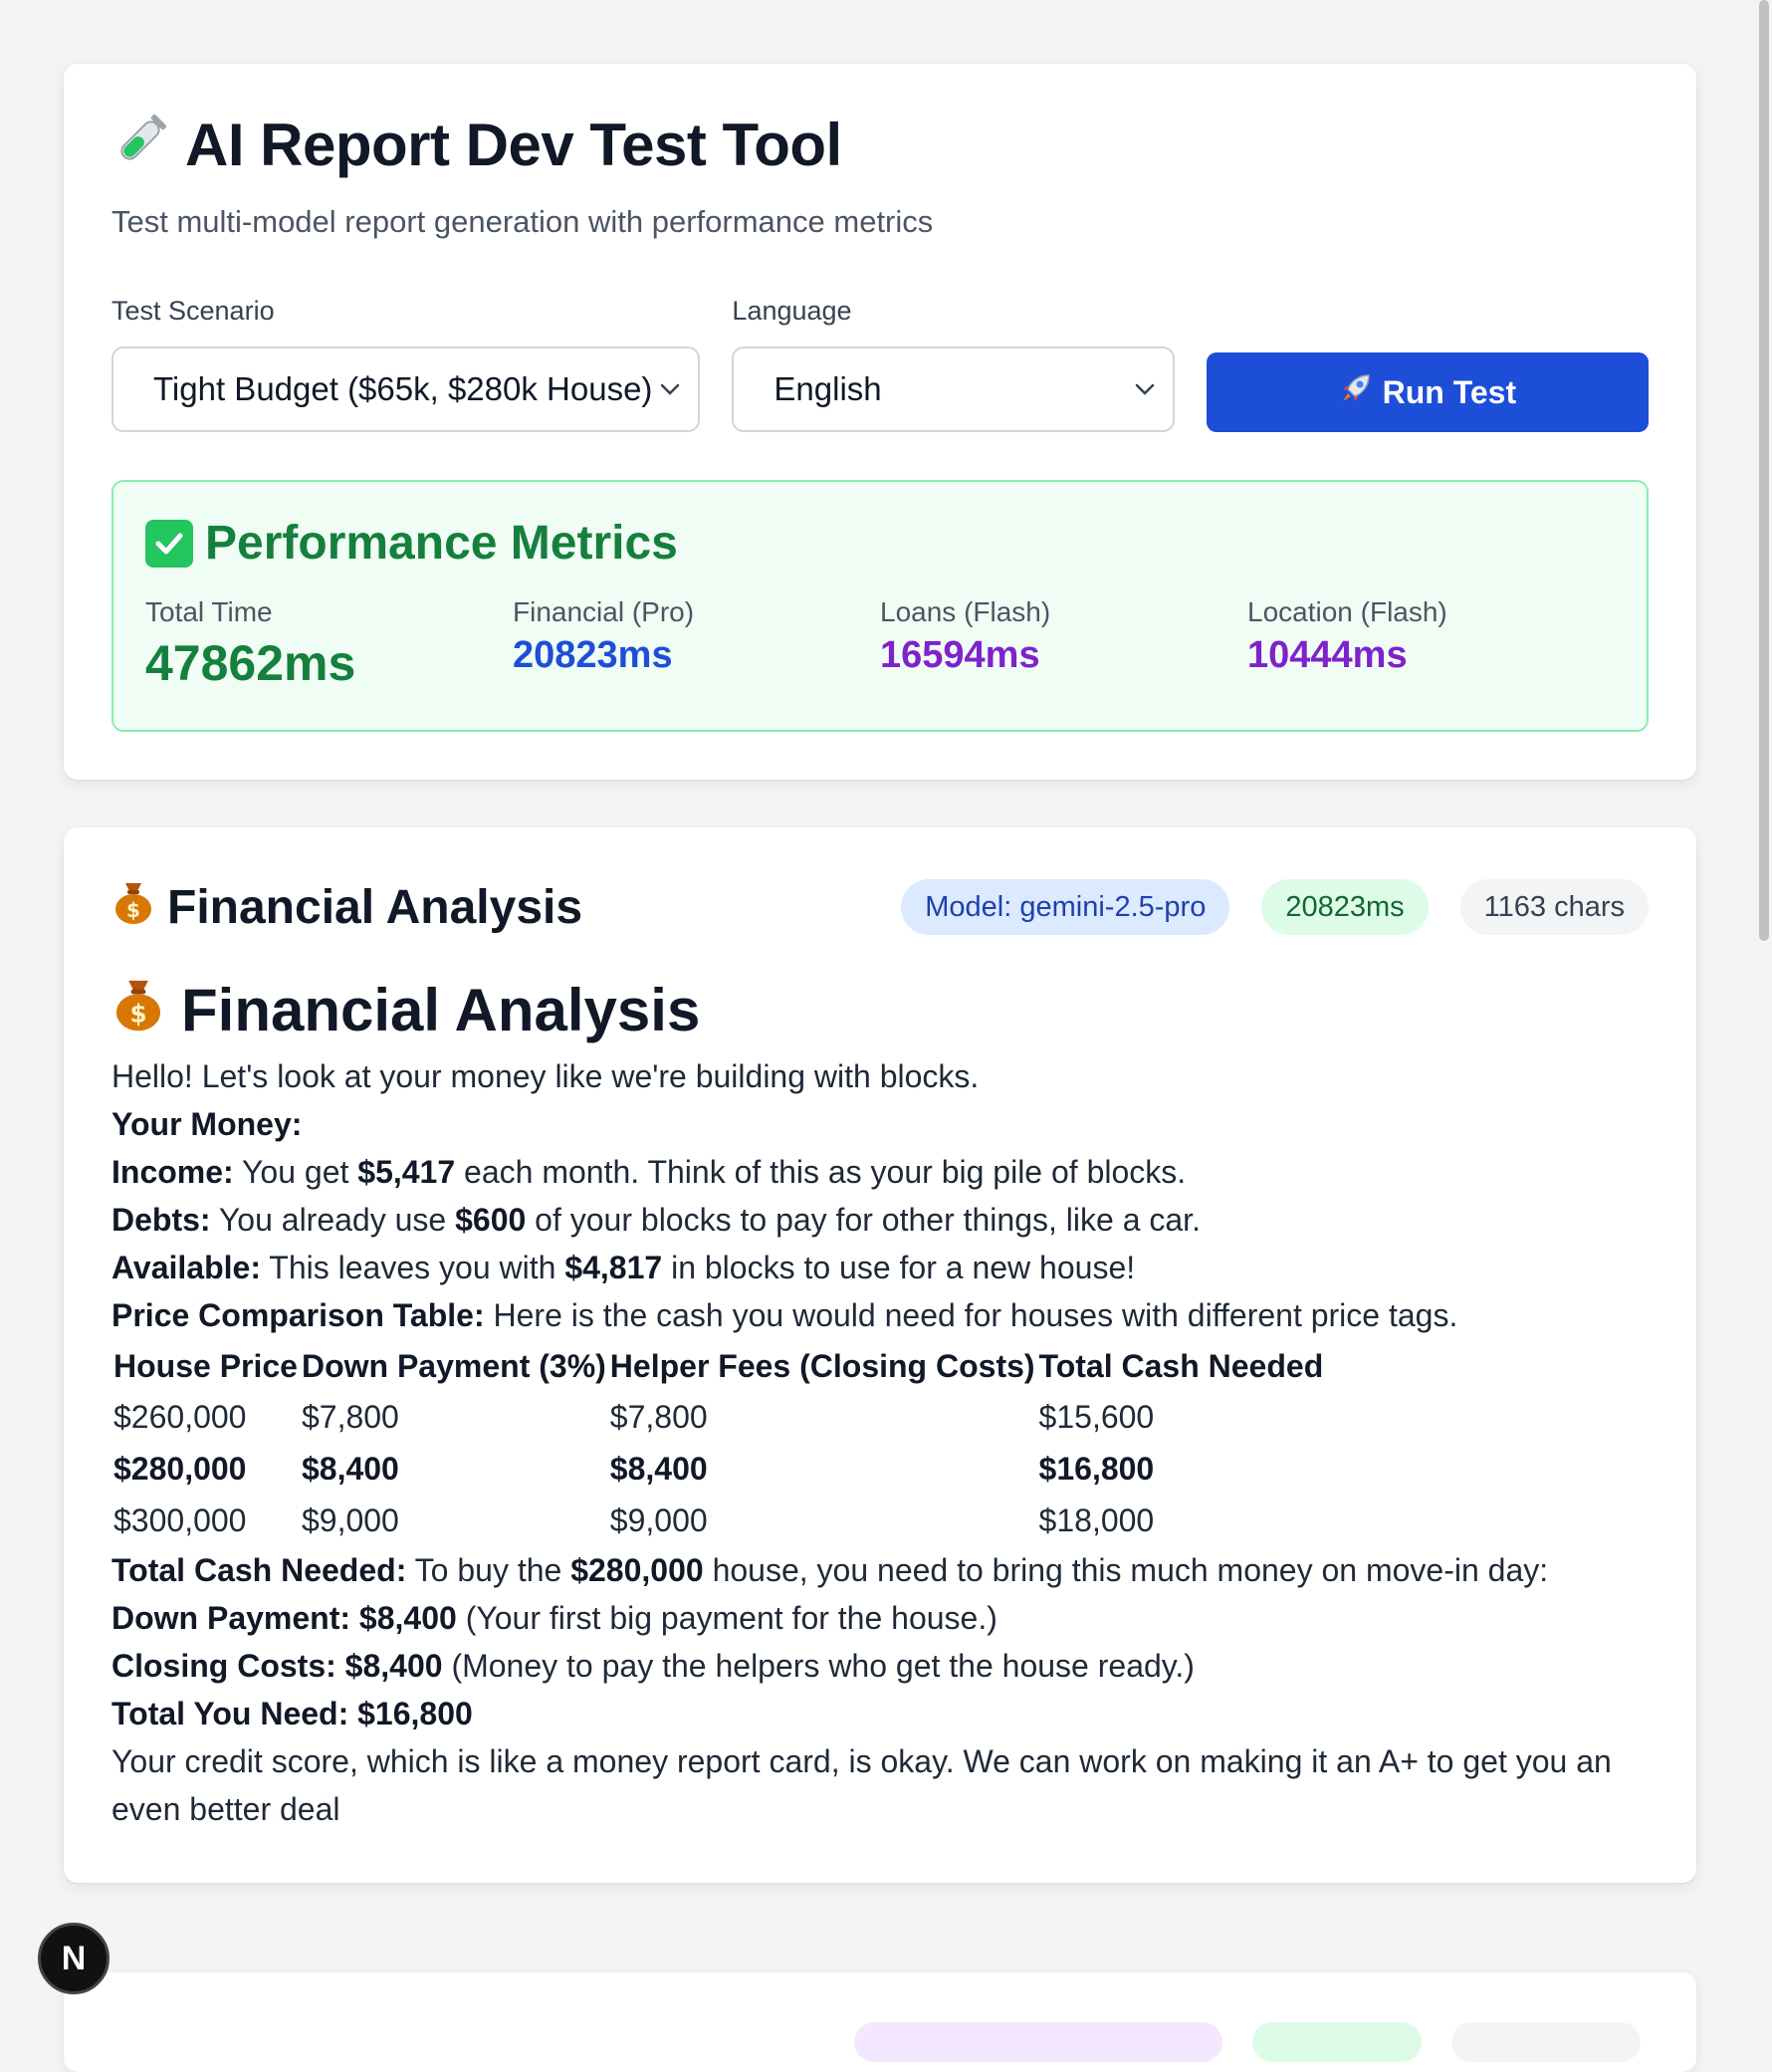 The width and height of the screenshot is (1772, 2072). What do you see at coordinates (403, 389) in the screenshot?
I see `scenario-select-value: Tight Budget ($65k, $280k House)` at bounding box center [403, 389].